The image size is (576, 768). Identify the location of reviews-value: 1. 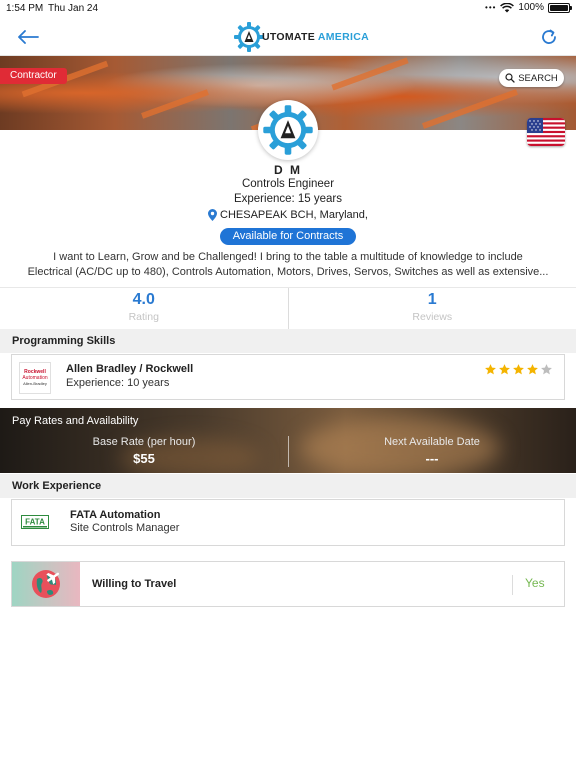
(432, 299).